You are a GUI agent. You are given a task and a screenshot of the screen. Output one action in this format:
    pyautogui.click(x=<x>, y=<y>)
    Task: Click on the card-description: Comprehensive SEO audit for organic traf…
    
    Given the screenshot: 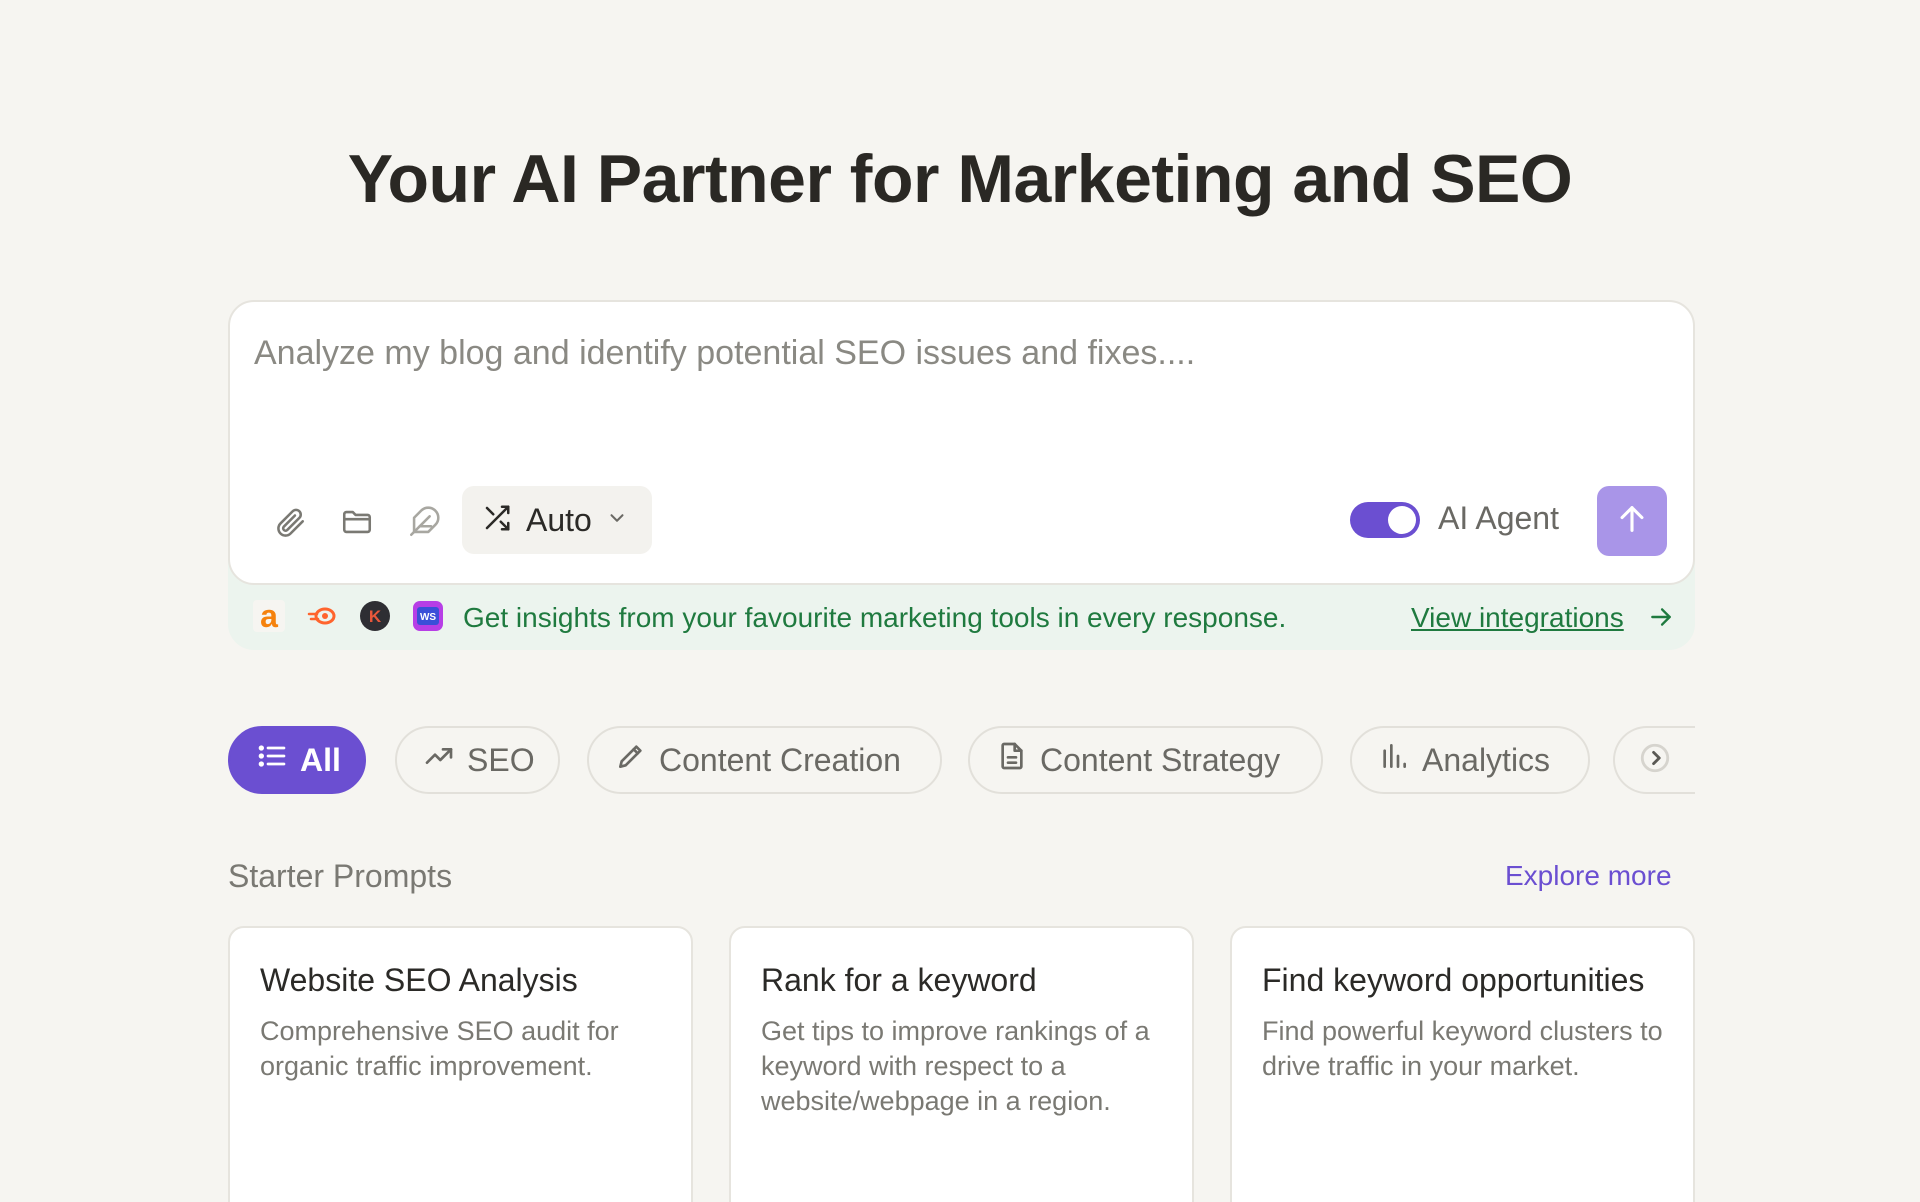 What is the action you would take?
    pyautogui.click(x=439, y=1048)
    